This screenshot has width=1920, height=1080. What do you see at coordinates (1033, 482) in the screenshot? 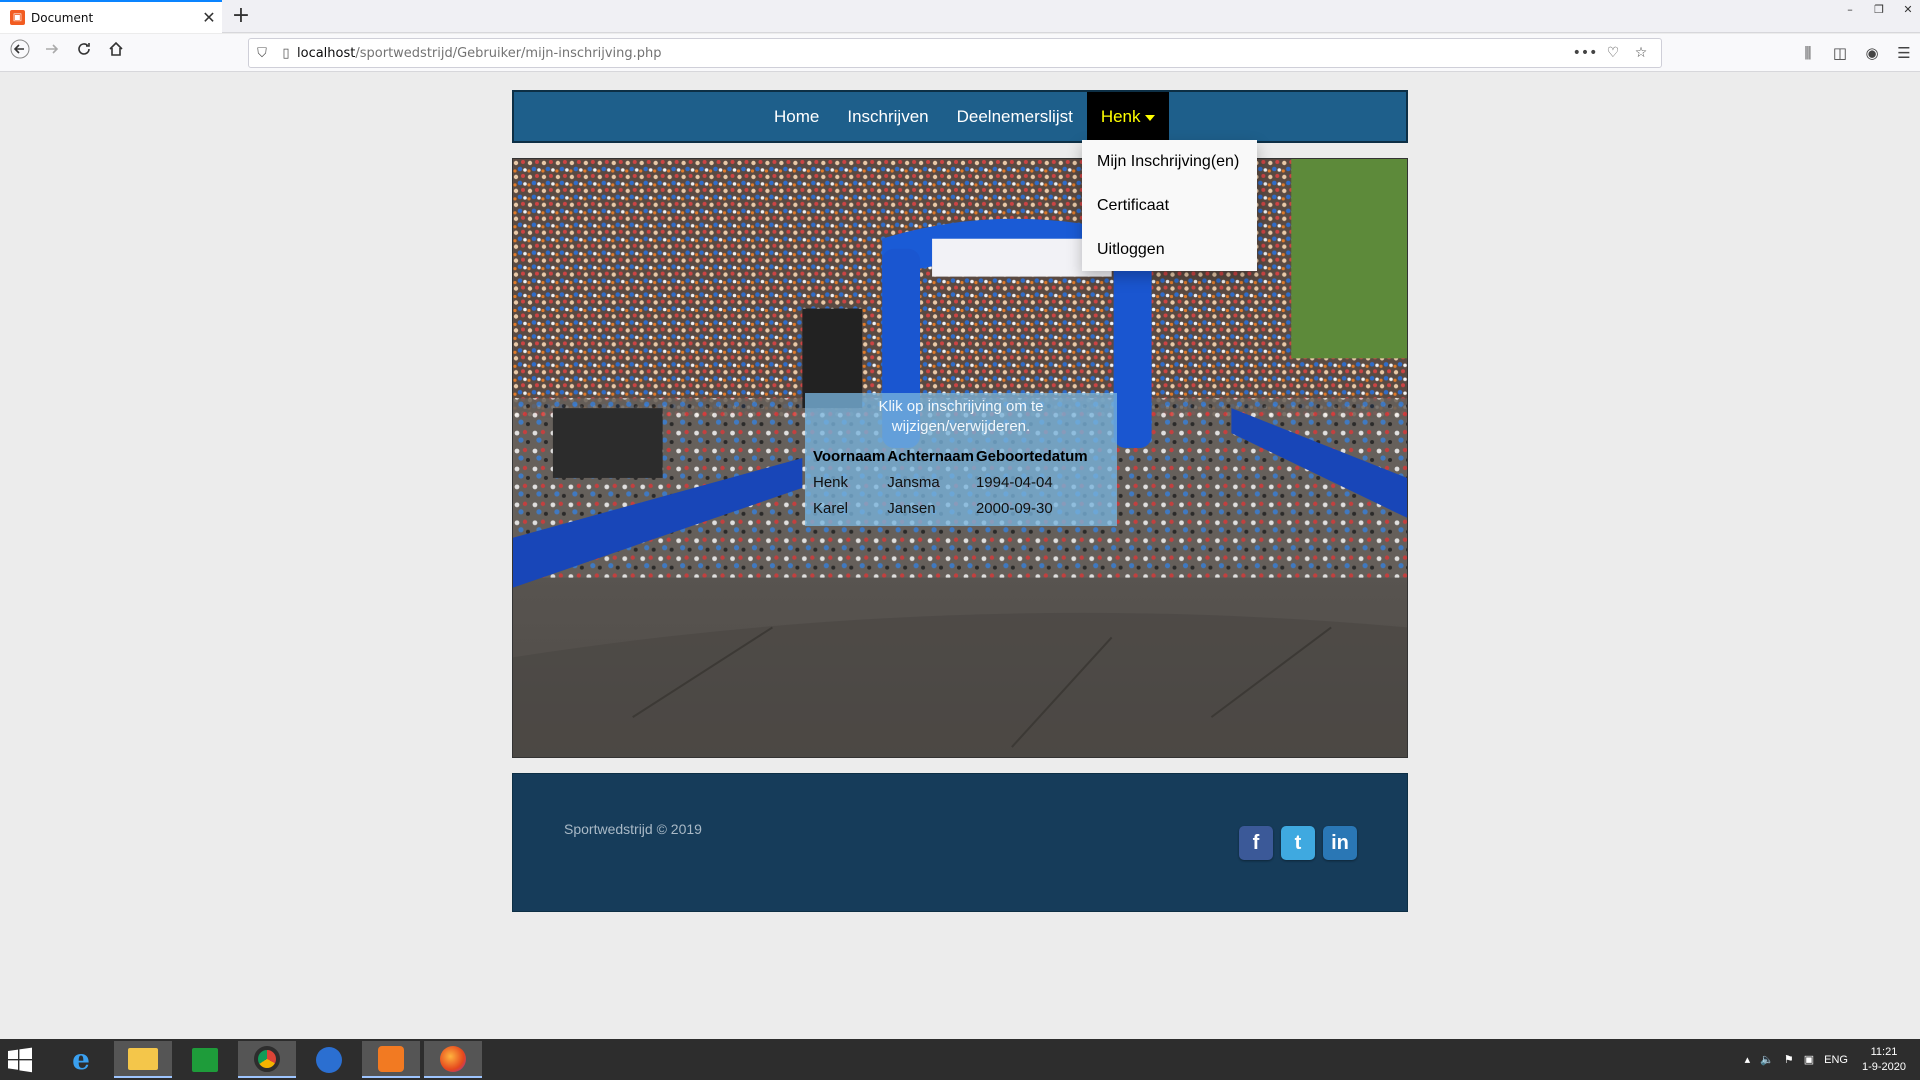
I see `cell-geboortedatum: 1994-04-04` at bounding box center [1033, 482].